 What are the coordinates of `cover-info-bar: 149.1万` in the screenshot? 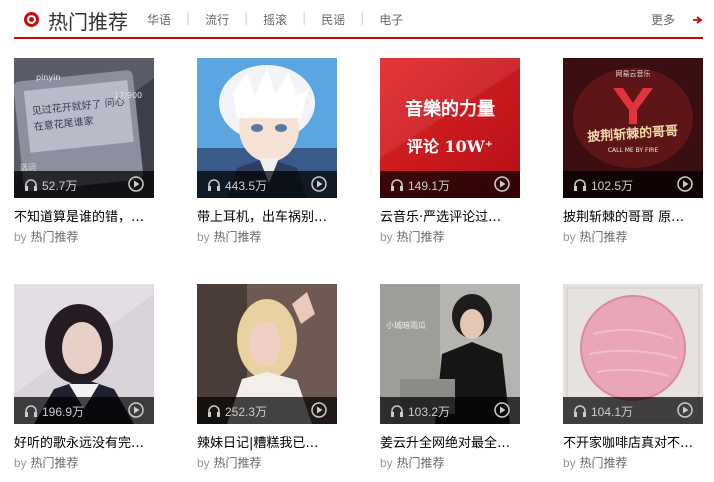 It's located at (450, 184).